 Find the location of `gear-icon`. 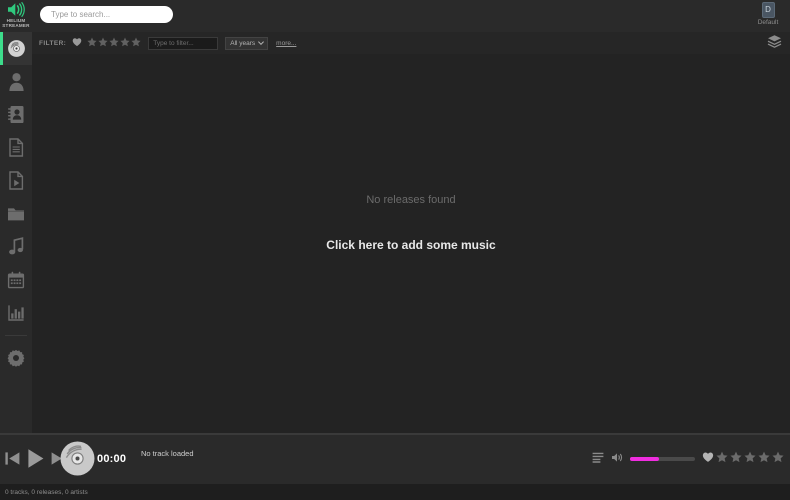

gear-icon is located at coordinates (16, 358).